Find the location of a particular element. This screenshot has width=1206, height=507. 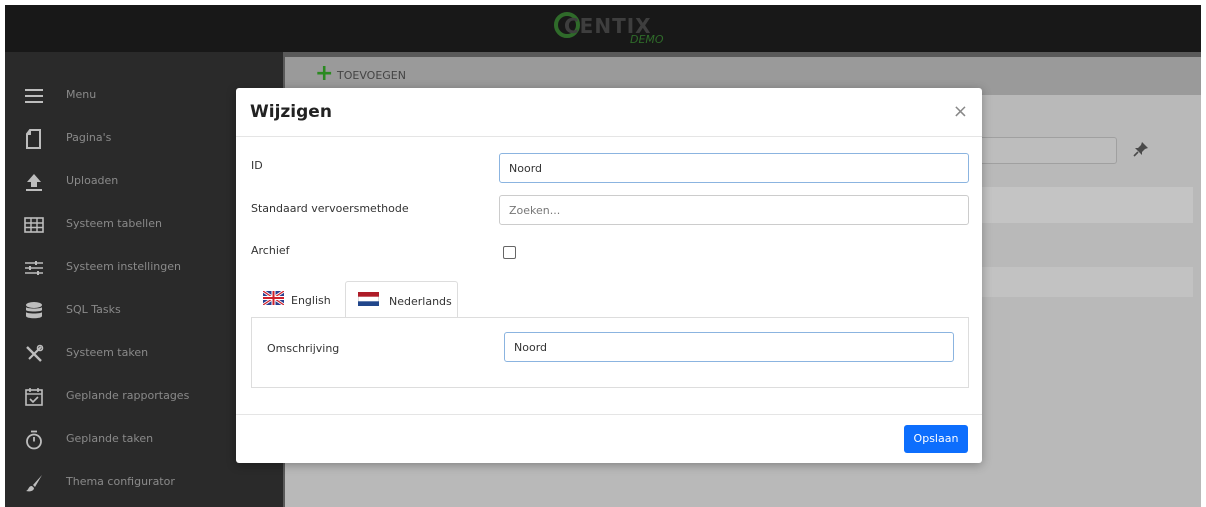

id-label: ID is located at coordinates (257, 165).